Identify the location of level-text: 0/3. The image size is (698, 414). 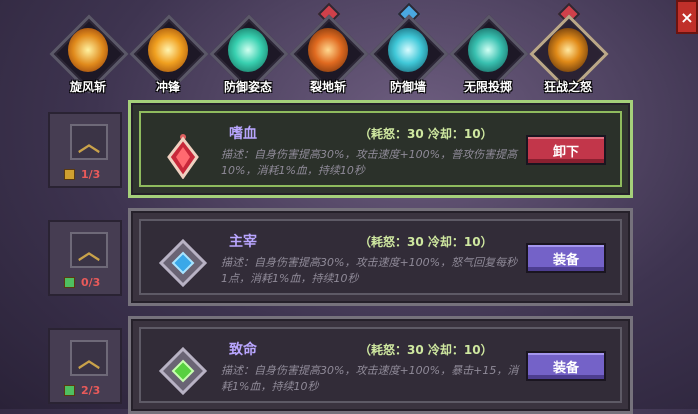
(91, 282).